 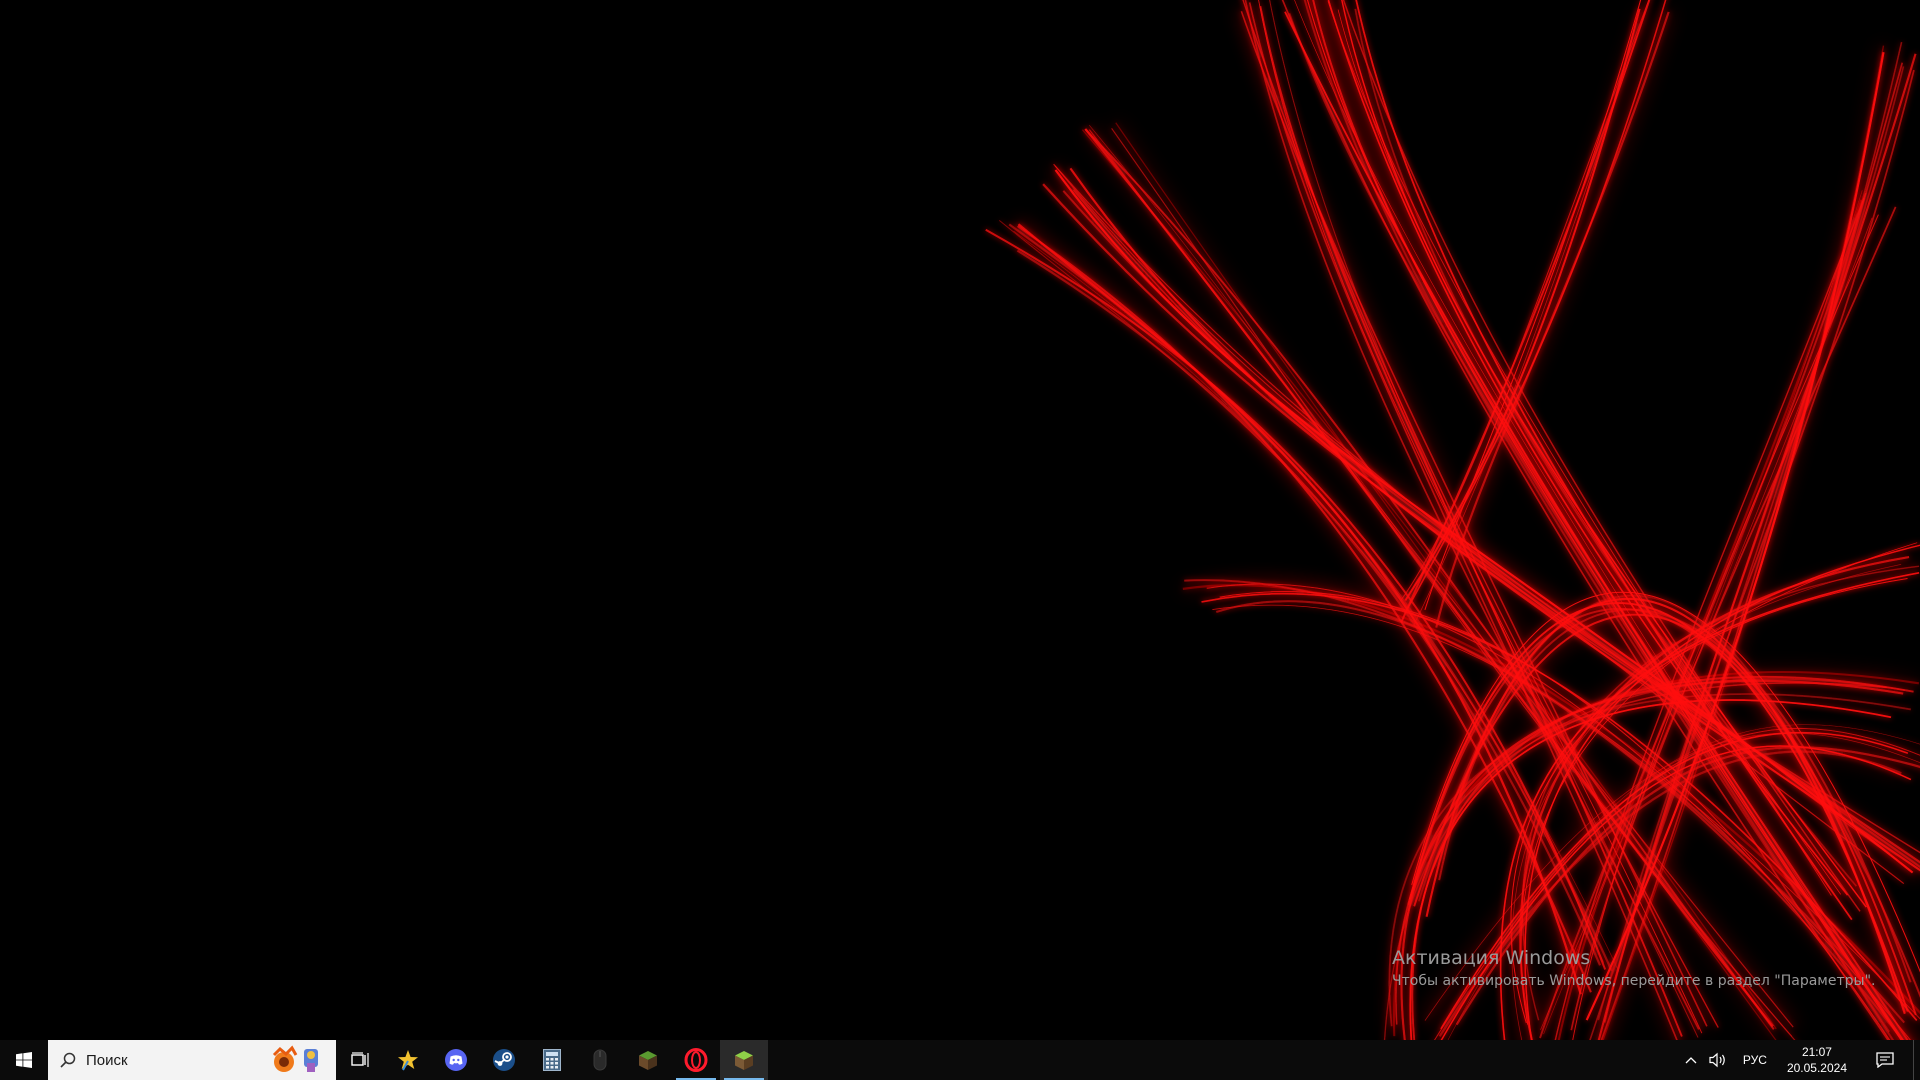 I want to click on taskbar-app-minecraft, so click(x=744, y=1060).